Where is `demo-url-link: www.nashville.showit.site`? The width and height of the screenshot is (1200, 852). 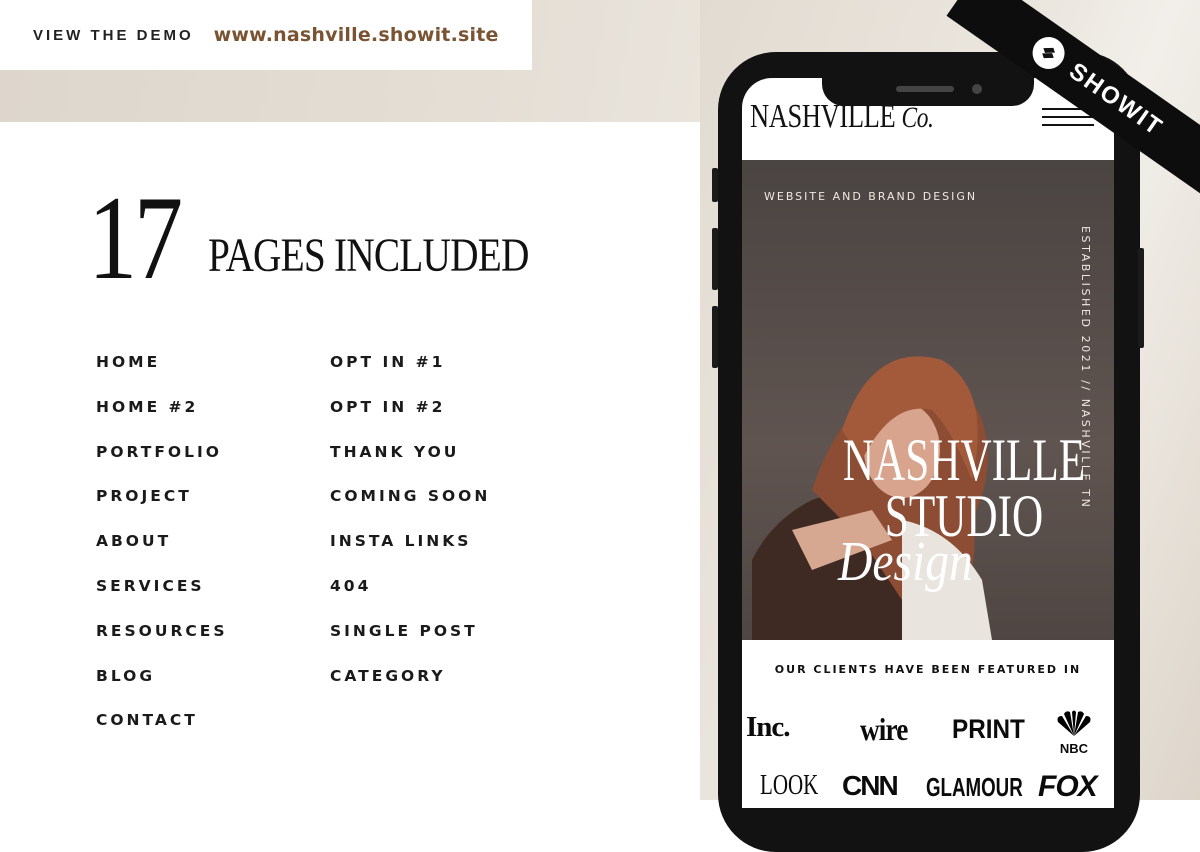
demo-url-link: www.nashville.showit.site is located at coordinates (356, 35).